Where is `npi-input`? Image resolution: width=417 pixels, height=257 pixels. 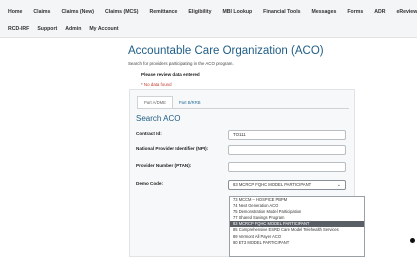
npi-input is located at coordinates (287, 150).